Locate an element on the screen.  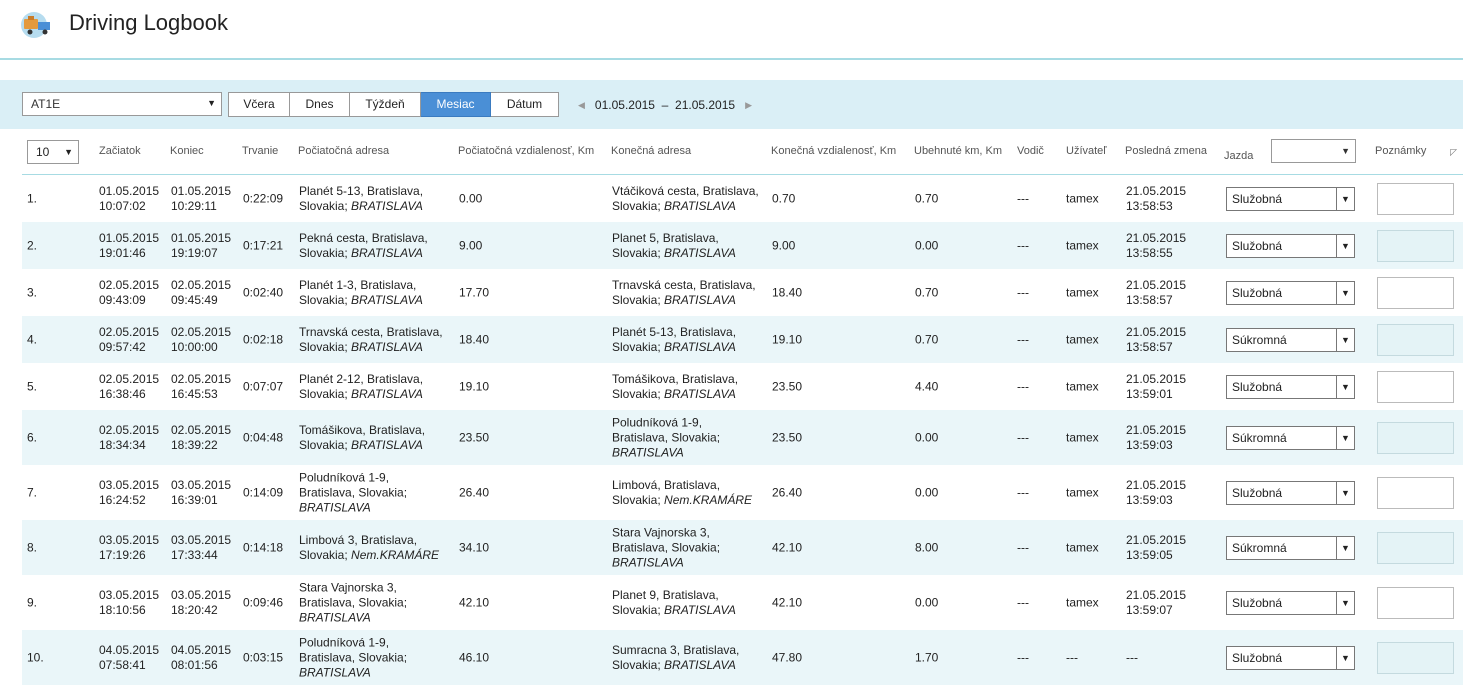
column-header-driven-km: Ubehnuté km, Km is located at coordinates (958, 151).